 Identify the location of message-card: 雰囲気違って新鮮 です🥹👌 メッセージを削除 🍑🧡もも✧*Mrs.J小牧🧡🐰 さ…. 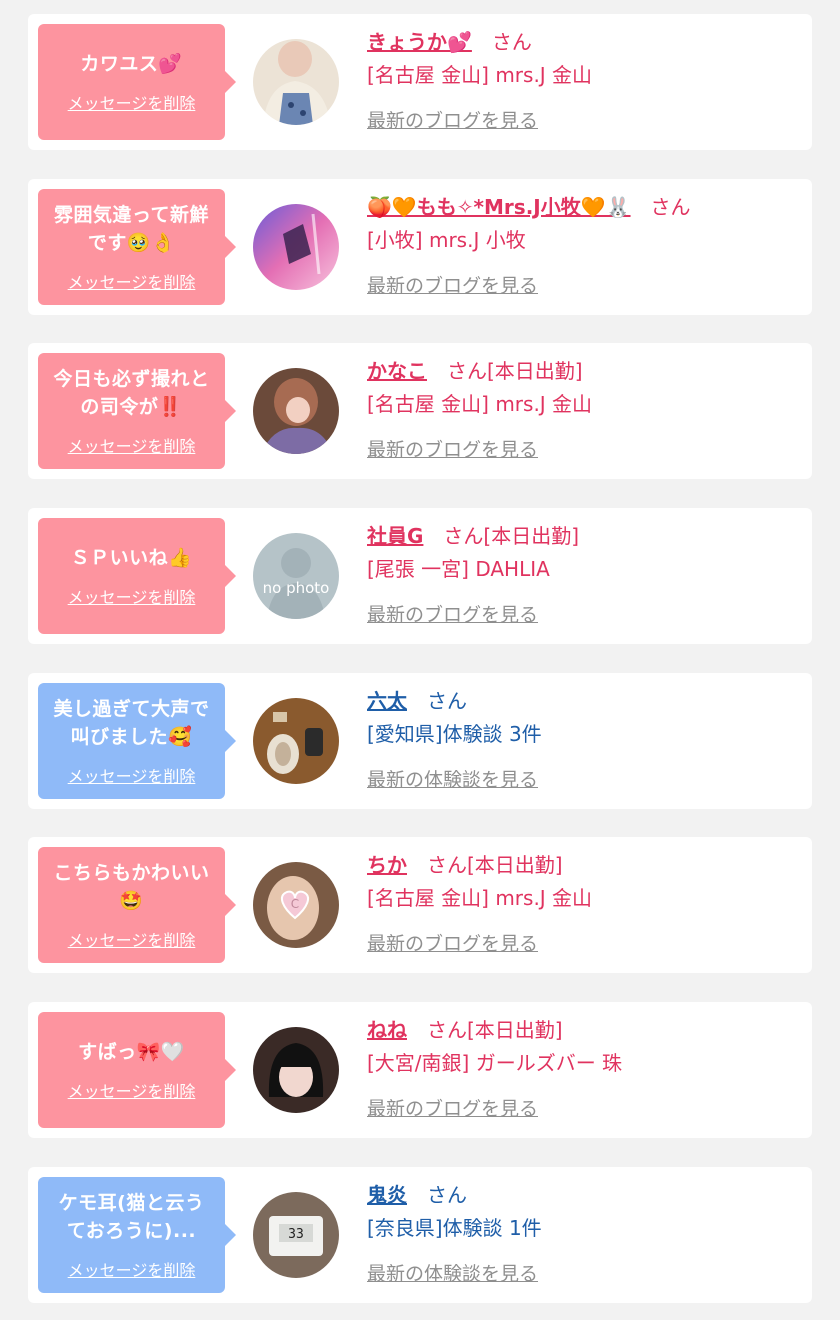
(420, 247).